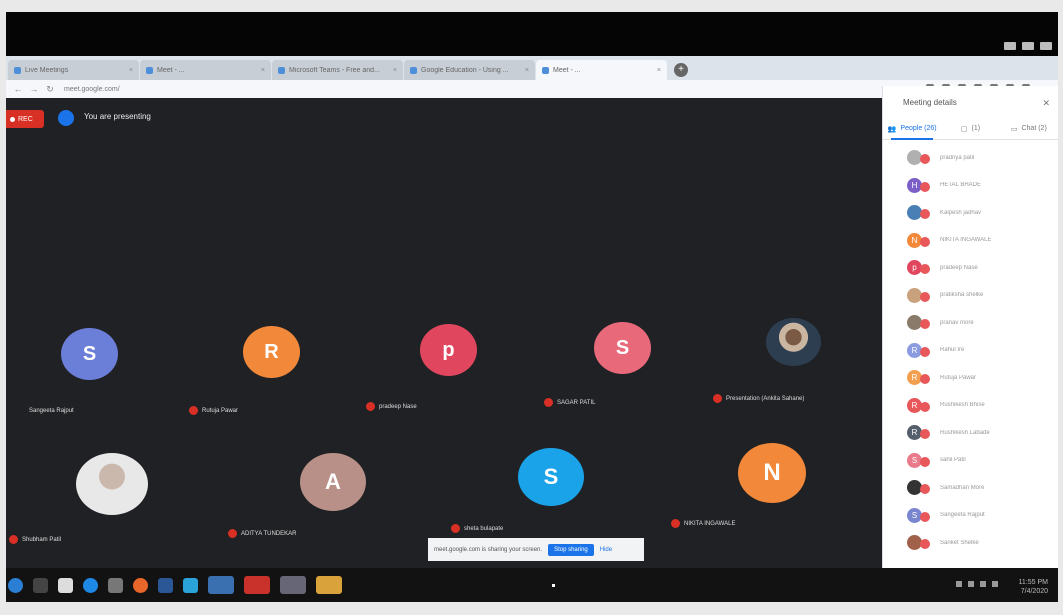  What do you see at coordinates (122, 383) in the screenshot?
I see `participant-tile: S Sangeeta Rajput` at bounding box center [122, 383].